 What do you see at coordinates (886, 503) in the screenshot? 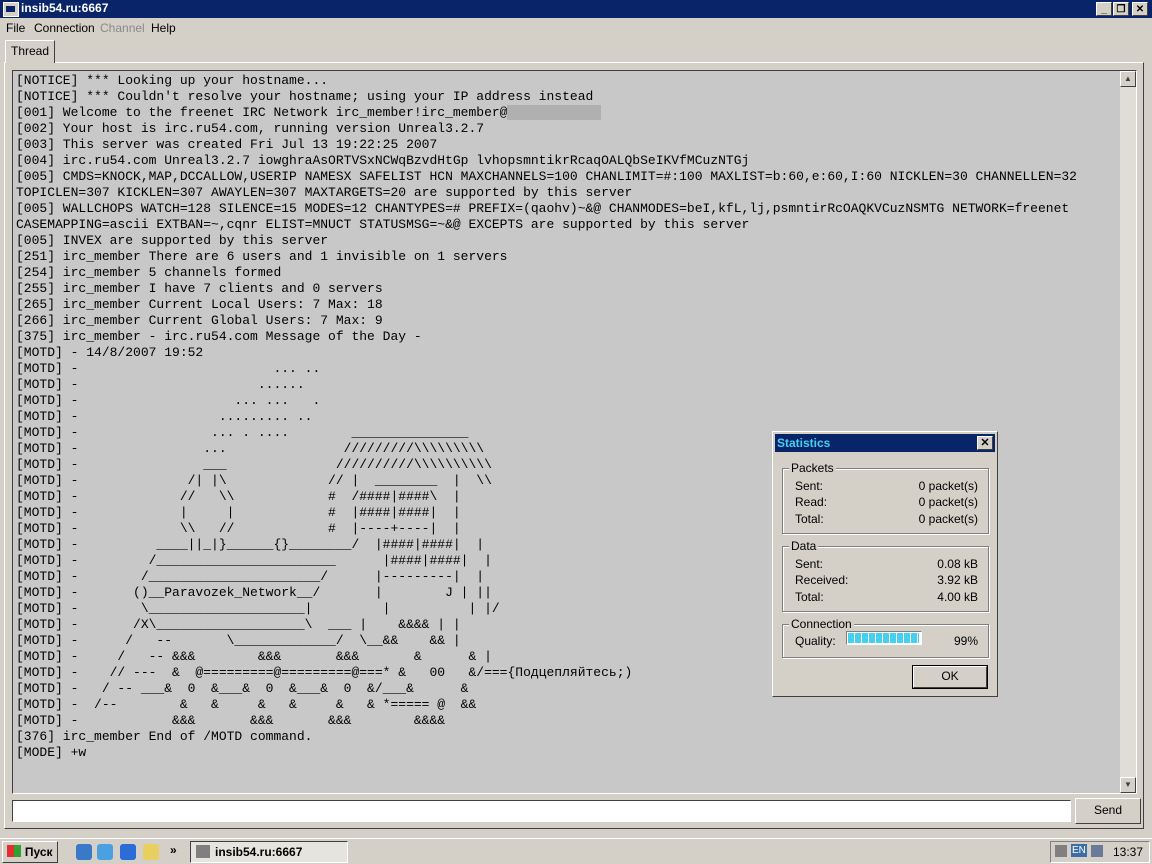
I see `packets-read-row: Read: 0 packet(s)` at bounding box center [886, 503].